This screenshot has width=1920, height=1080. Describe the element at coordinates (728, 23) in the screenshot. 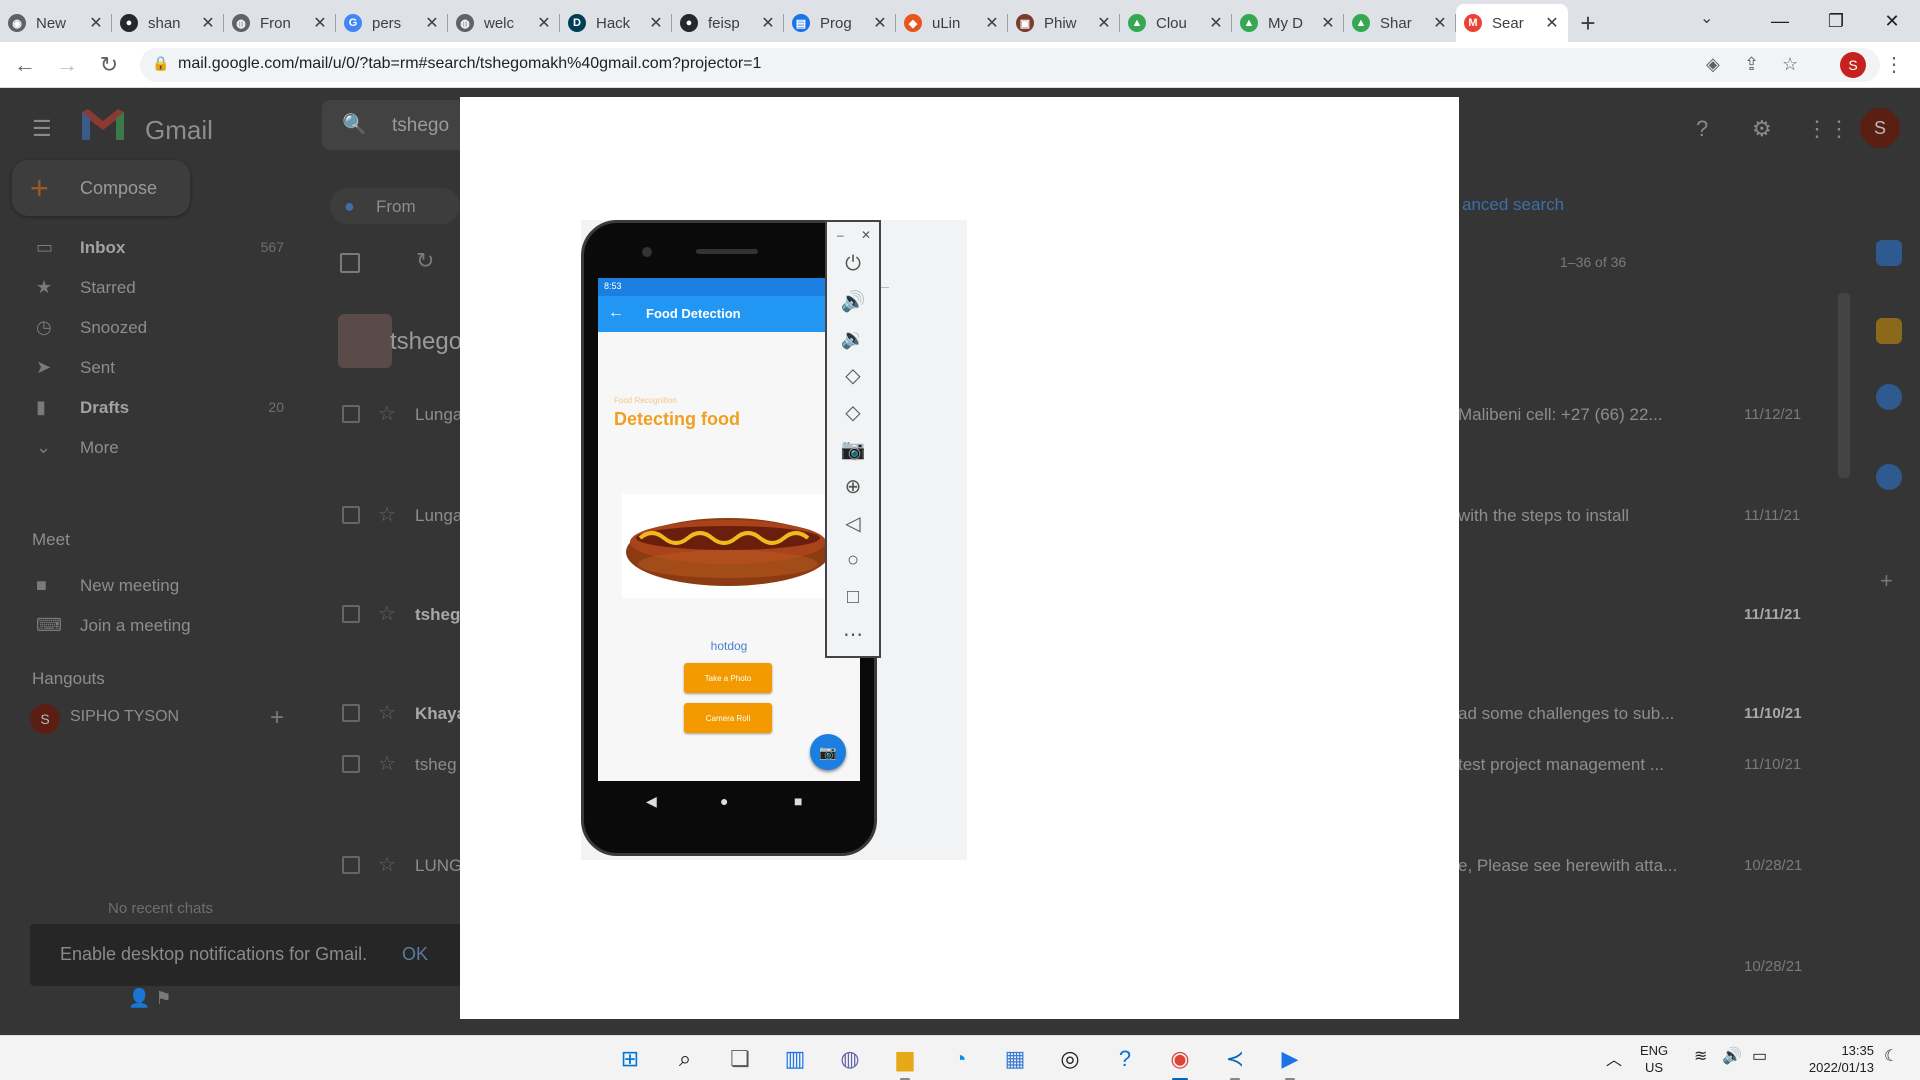

I see `browser-tab: ● feisp ✕` at that location.